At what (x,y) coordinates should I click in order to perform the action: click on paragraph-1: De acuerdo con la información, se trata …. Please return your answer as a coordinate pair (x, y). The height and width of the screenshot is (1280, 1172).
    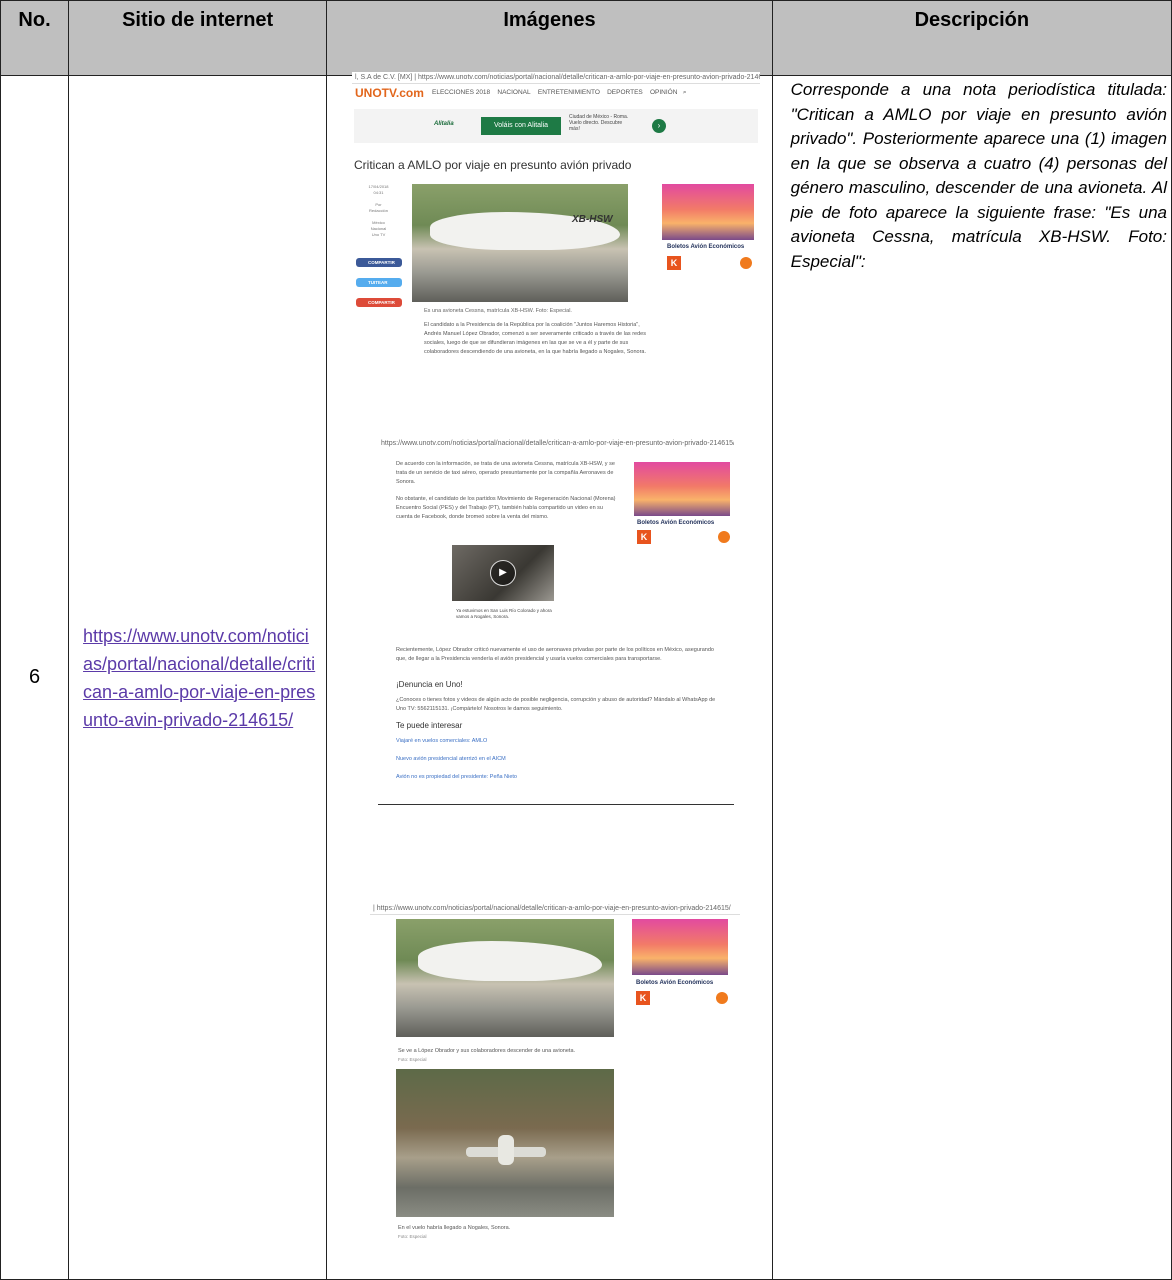
    Looking at the image, I should click on (505, 473).